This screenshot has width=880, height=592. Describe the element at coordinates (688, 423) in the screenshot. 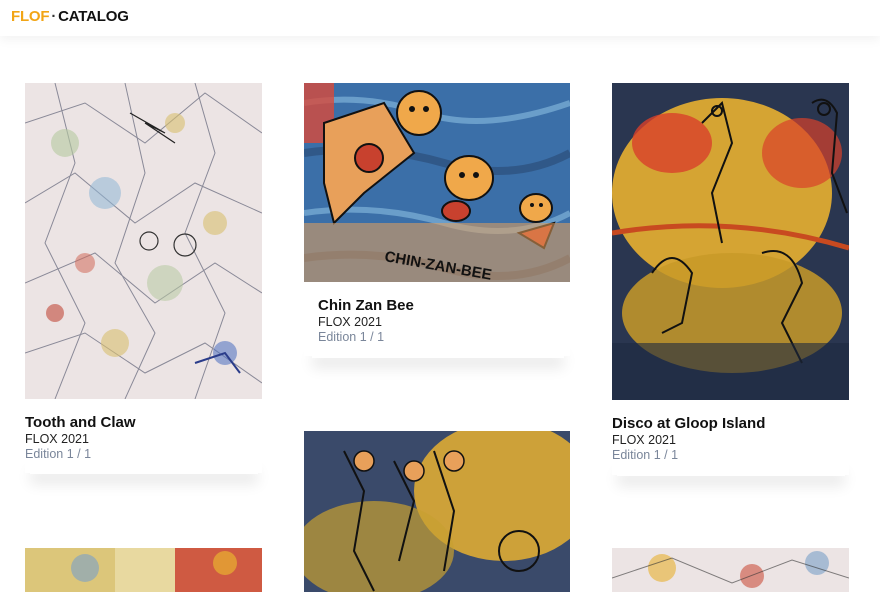

I see `artwork-title: Disco at Gloop Island` at that location.